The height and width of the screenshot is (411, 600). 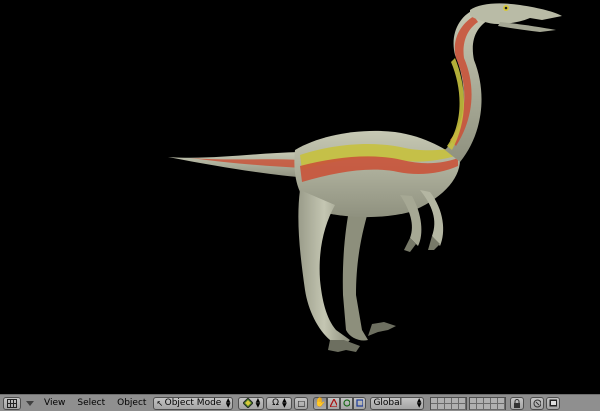 I want to click on draw-type-button: ▲ ▼, so click(x=251, y=403).